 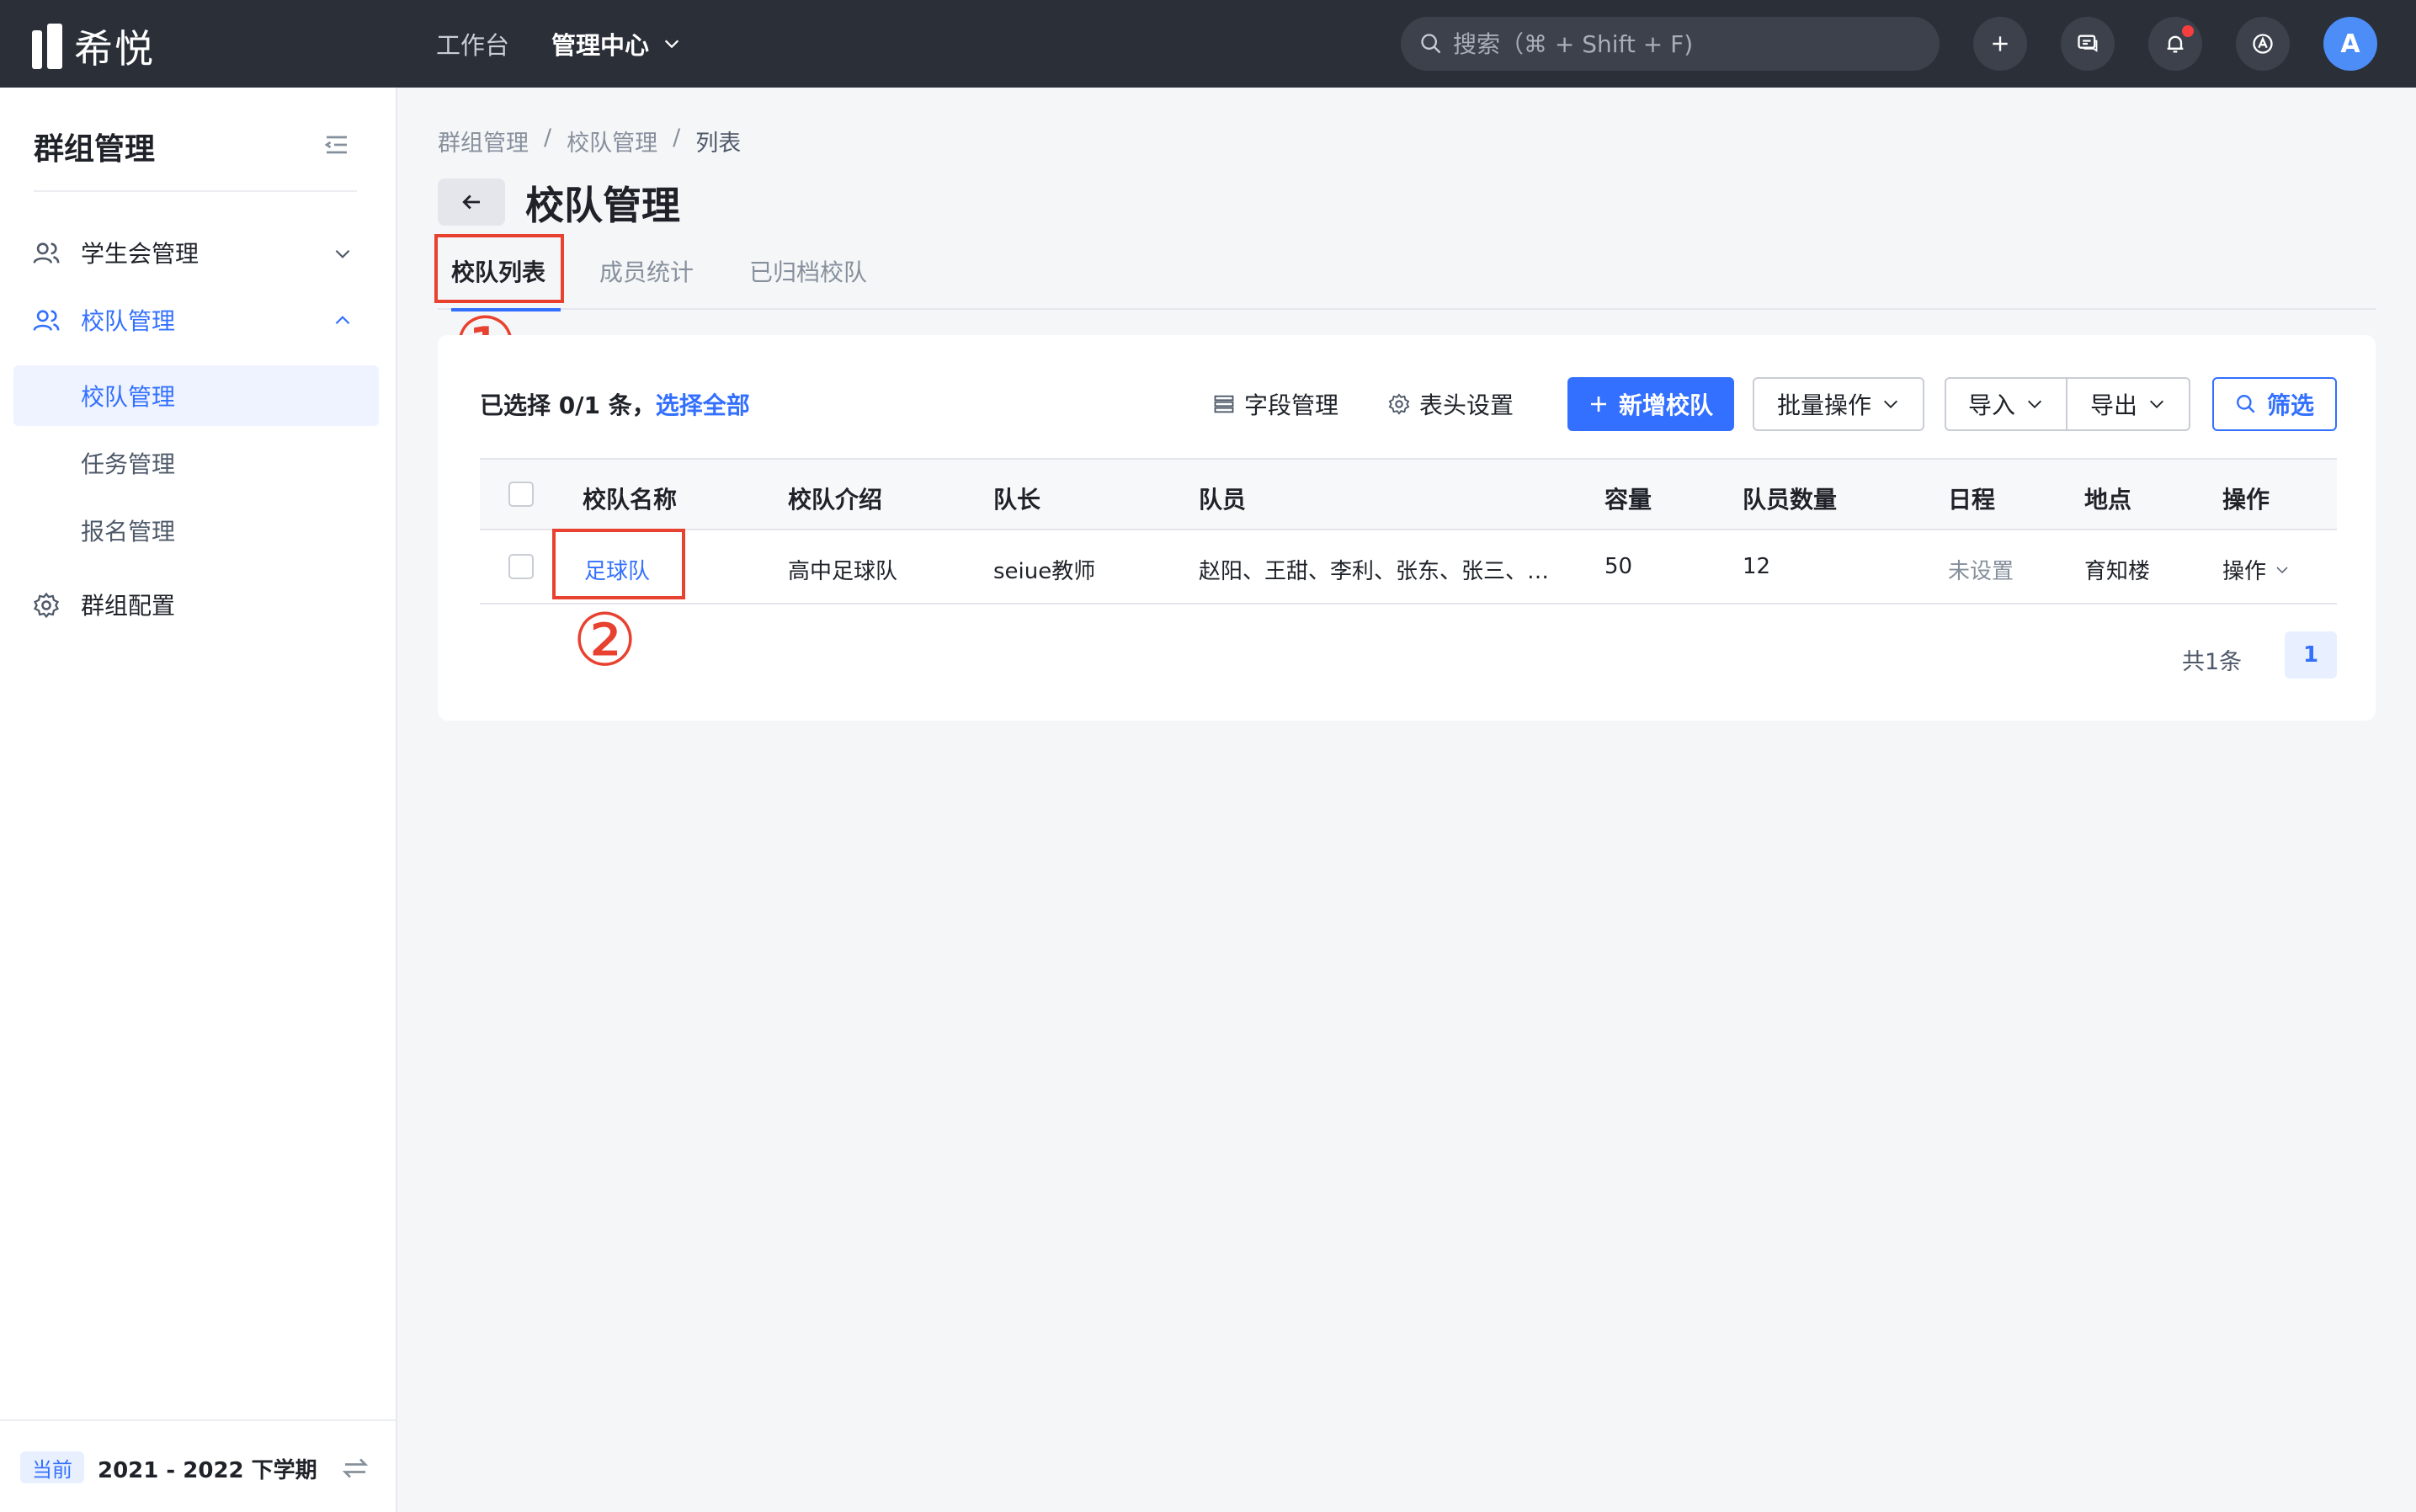 I want to click on breadcrumb: 群组管理 / 校队管理 / 列表, so click(x=589, y=141).